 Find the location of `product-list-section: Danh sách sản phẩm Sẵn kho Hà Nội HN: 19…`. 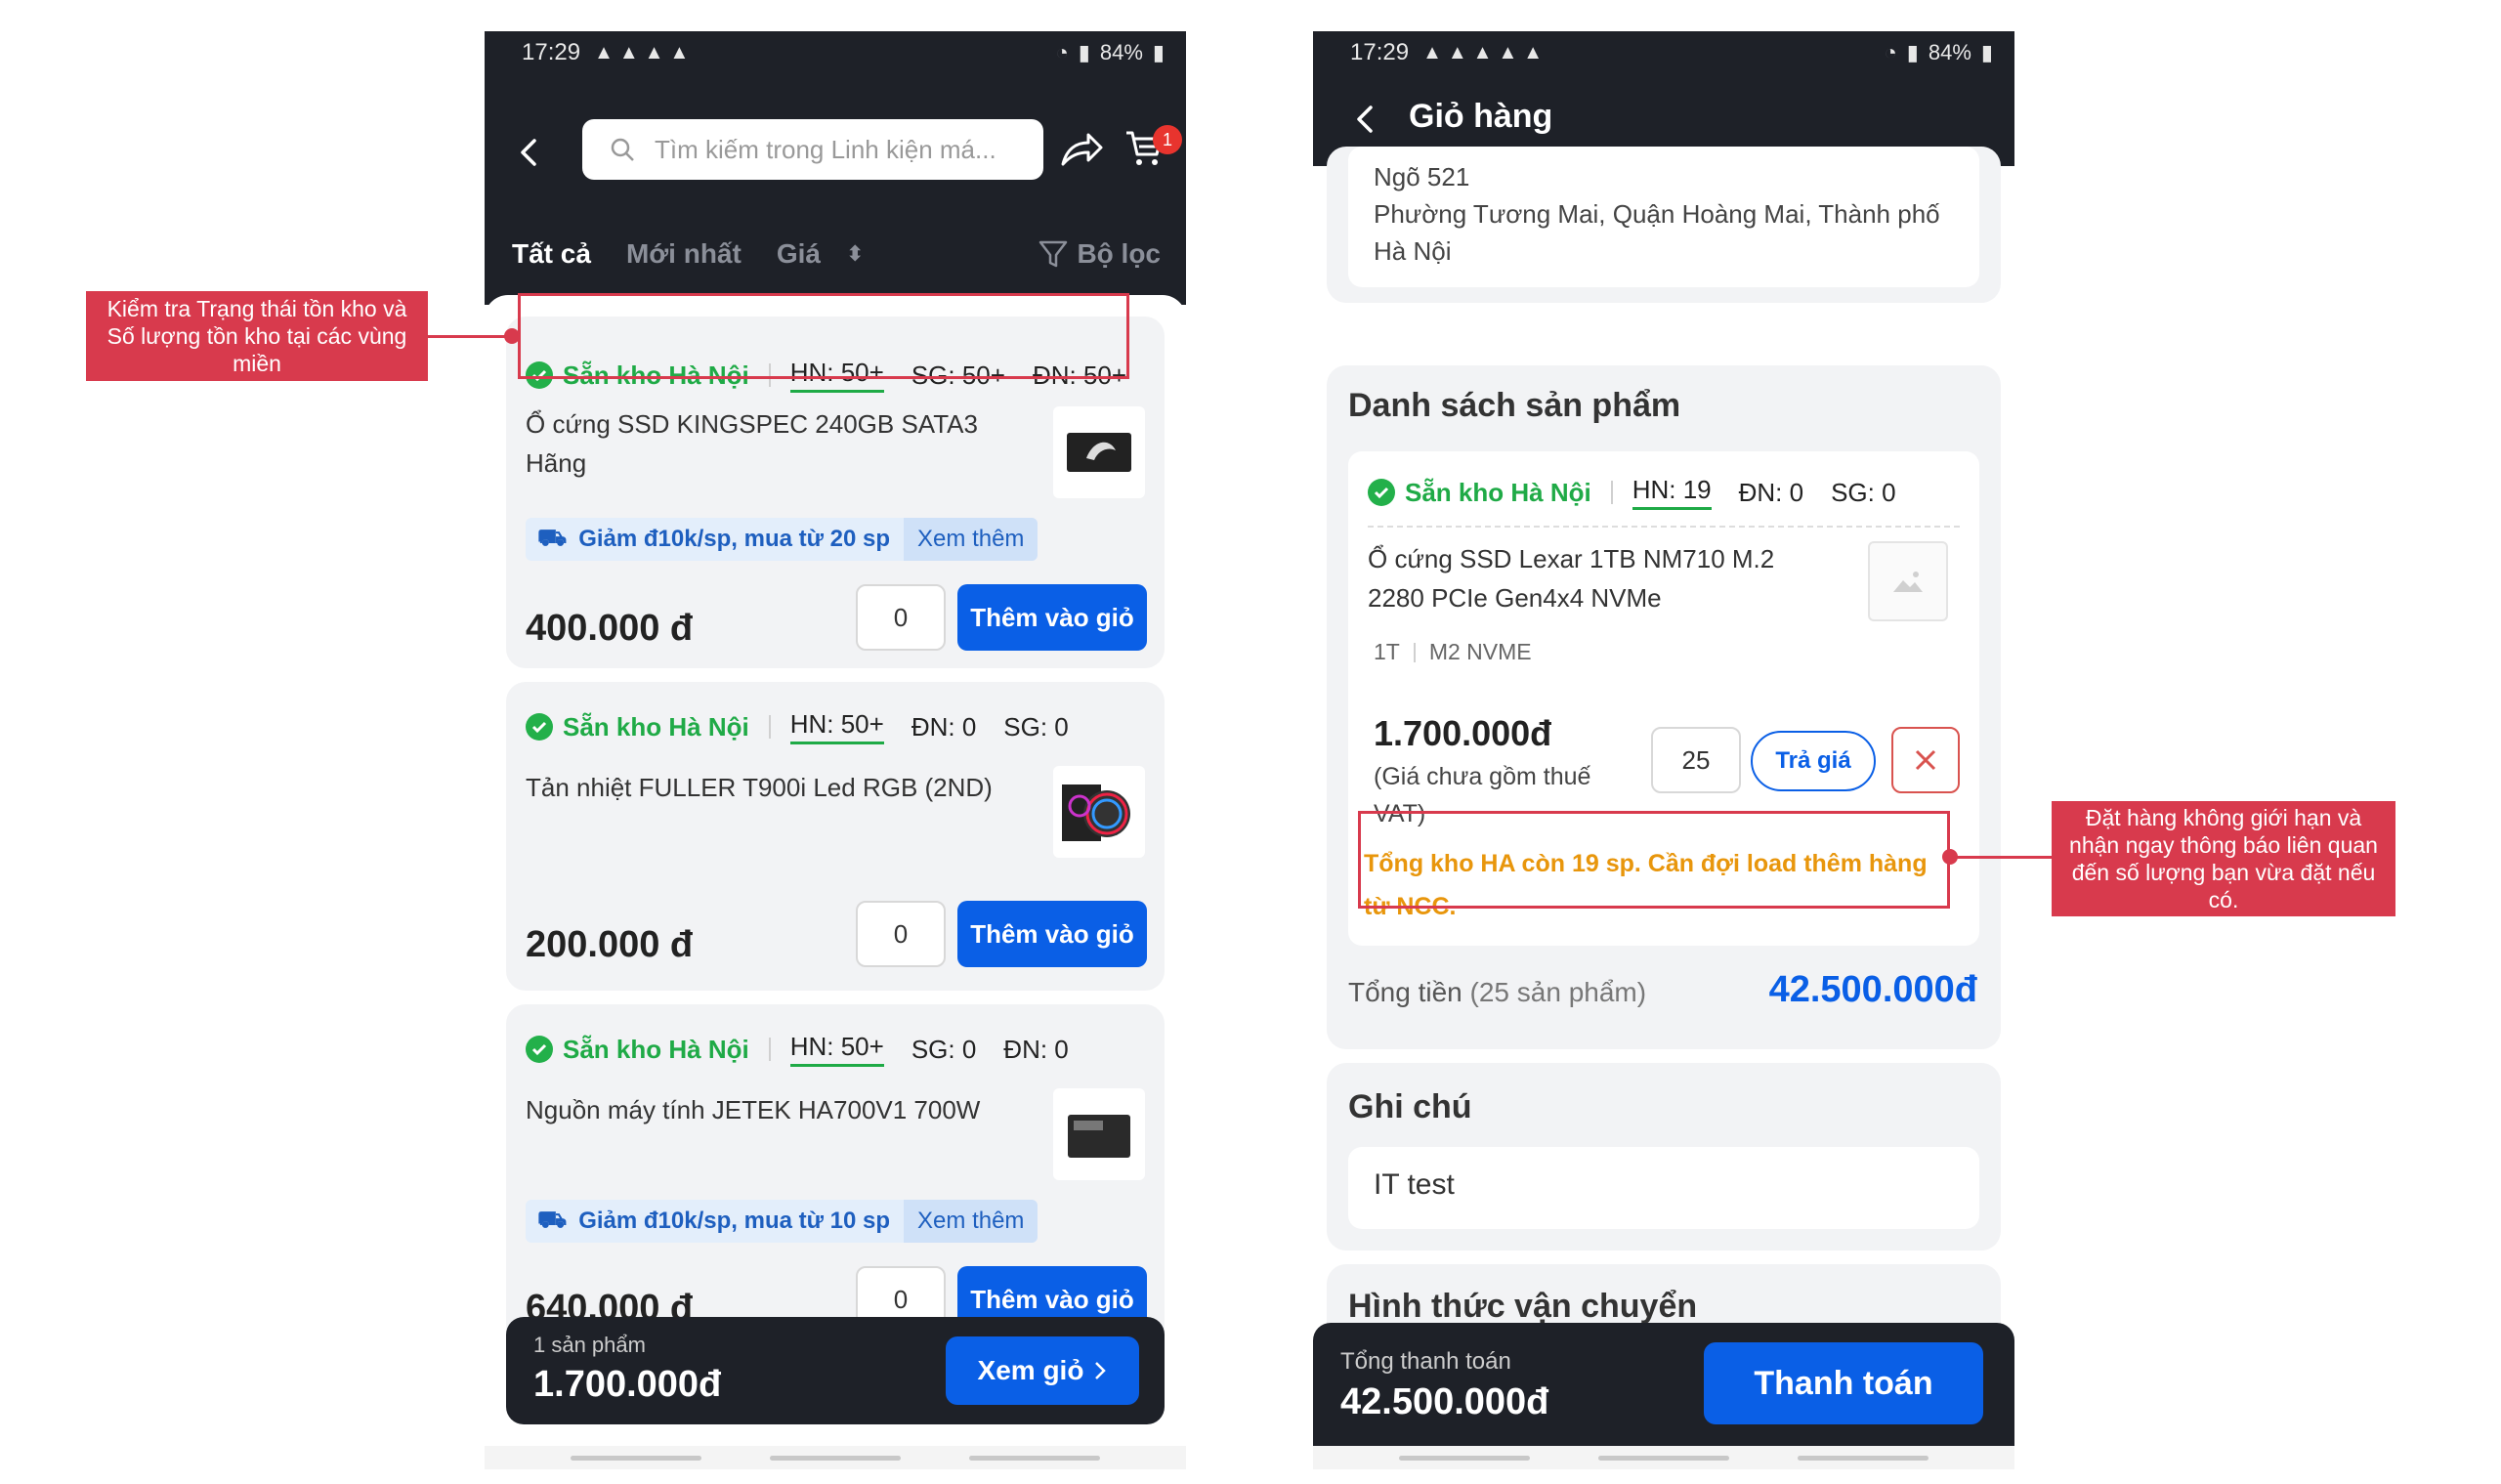

product-list-section: Danh sách sản phẩm Sẵn kho Hà Nội HN: 19… is located at coordinates (1664, 707).